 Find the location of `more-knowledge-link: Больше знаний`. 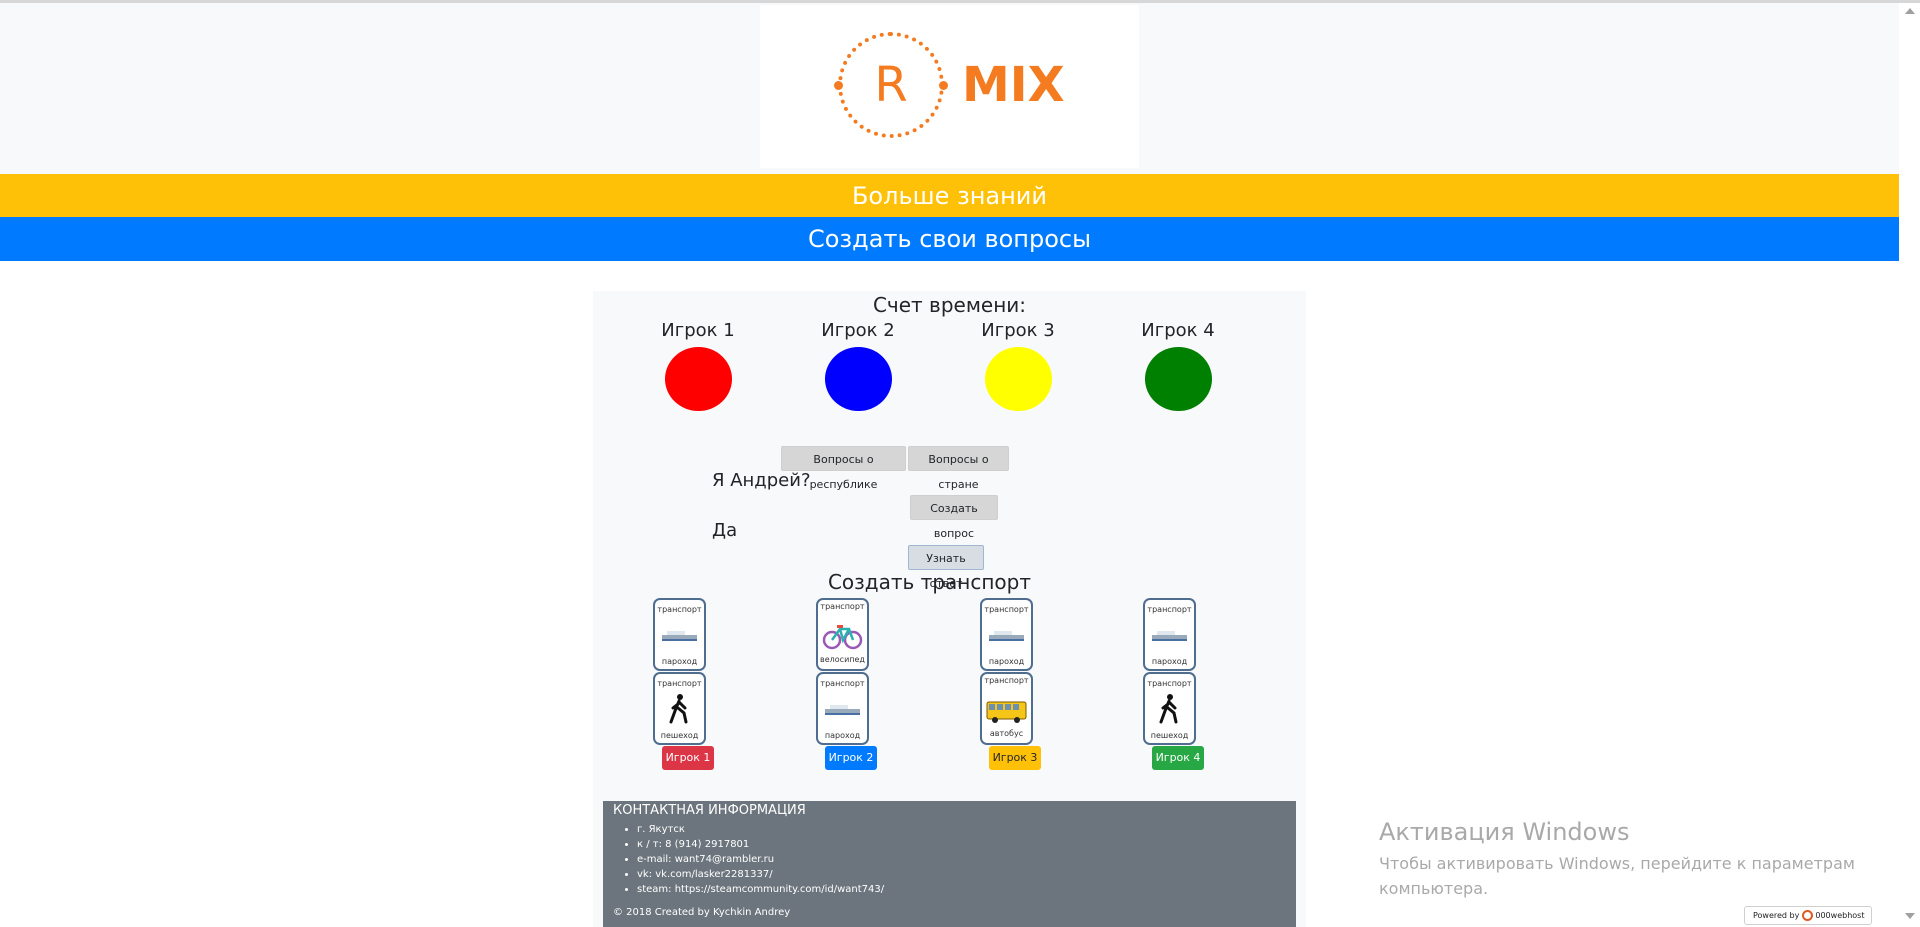

more-knowledge-link: Больше знаний is located at coordinates (949, 195).